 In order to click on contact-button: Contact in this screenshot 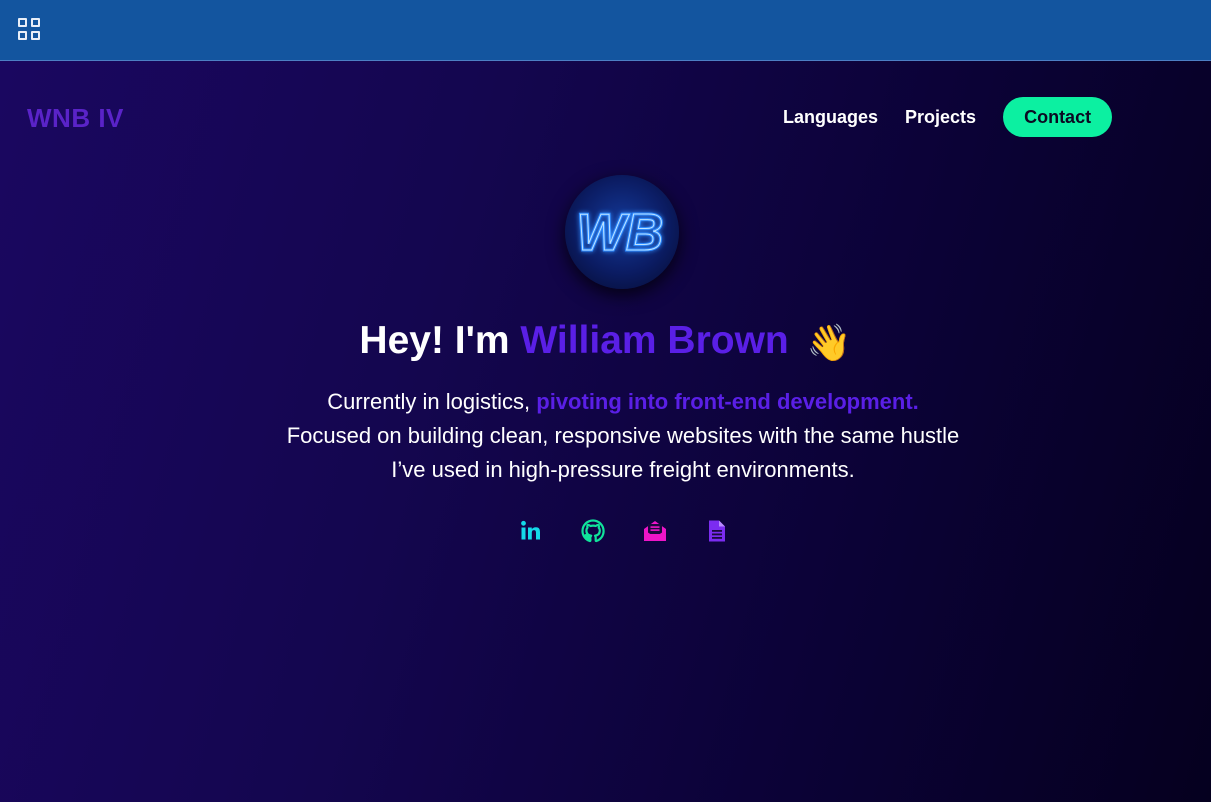, I will do `click(1058, 117)`.